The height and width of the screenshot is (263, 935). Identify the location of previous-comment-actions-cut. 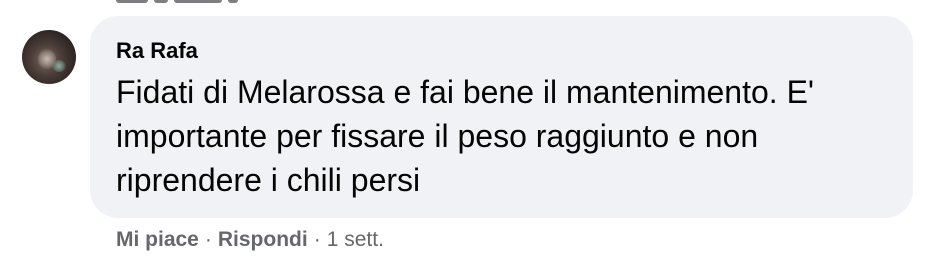
(216, 1).